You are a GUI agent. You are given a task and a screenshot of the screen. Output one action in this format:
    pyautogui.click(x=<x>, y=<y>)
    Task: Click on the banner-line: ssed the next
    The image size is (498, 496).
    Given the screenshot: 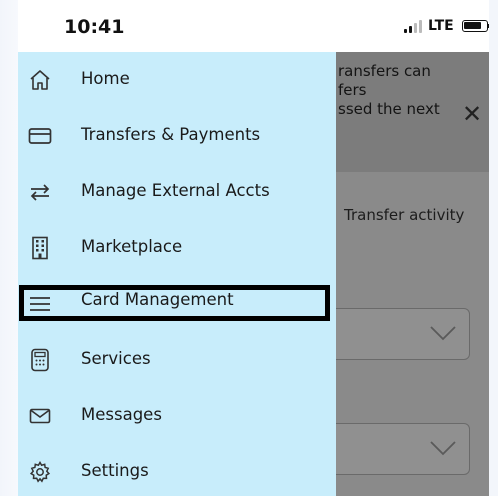 What is the action you would take?
    pyautogui.click(x=389, y=109)
    